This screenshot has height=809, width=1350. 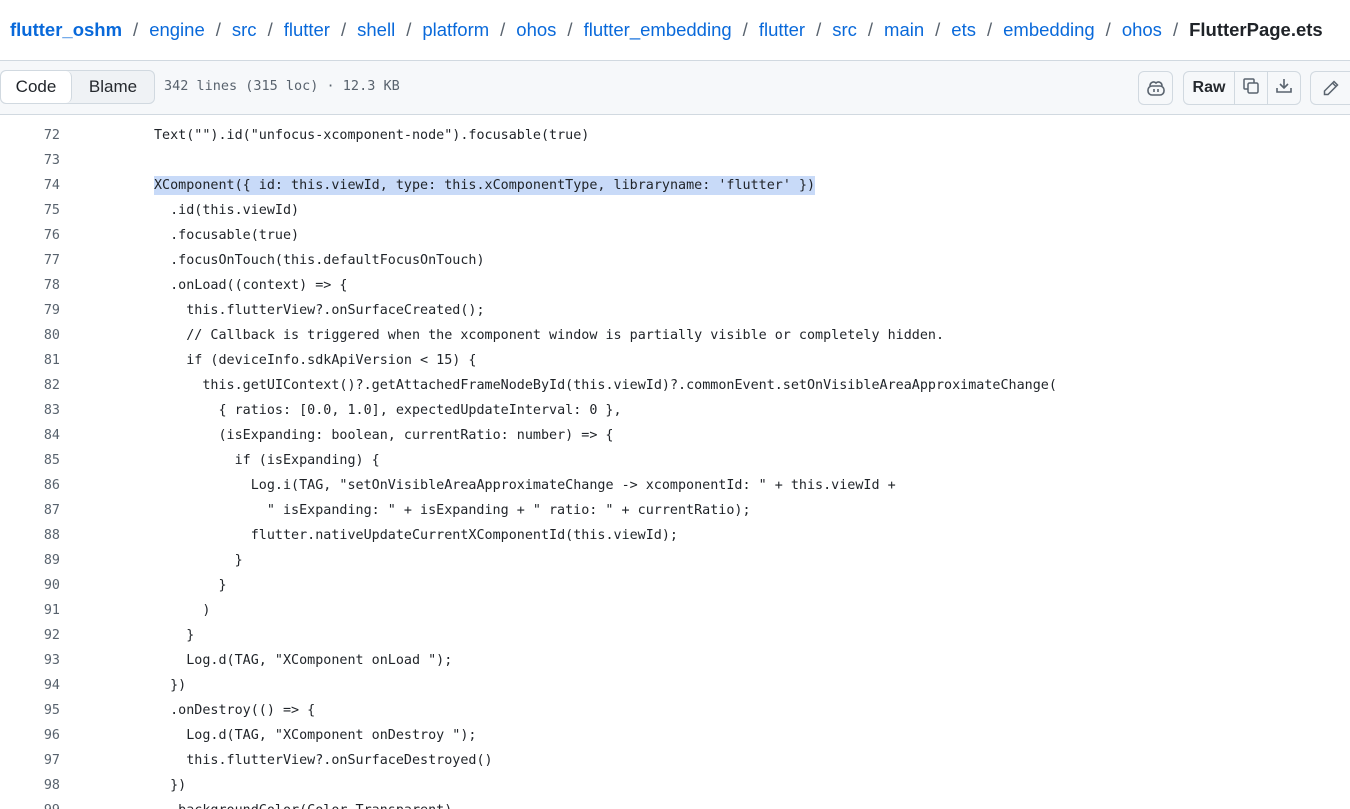 I want to click on breadcrumb-link-main: main, so click(x=904, y=30).